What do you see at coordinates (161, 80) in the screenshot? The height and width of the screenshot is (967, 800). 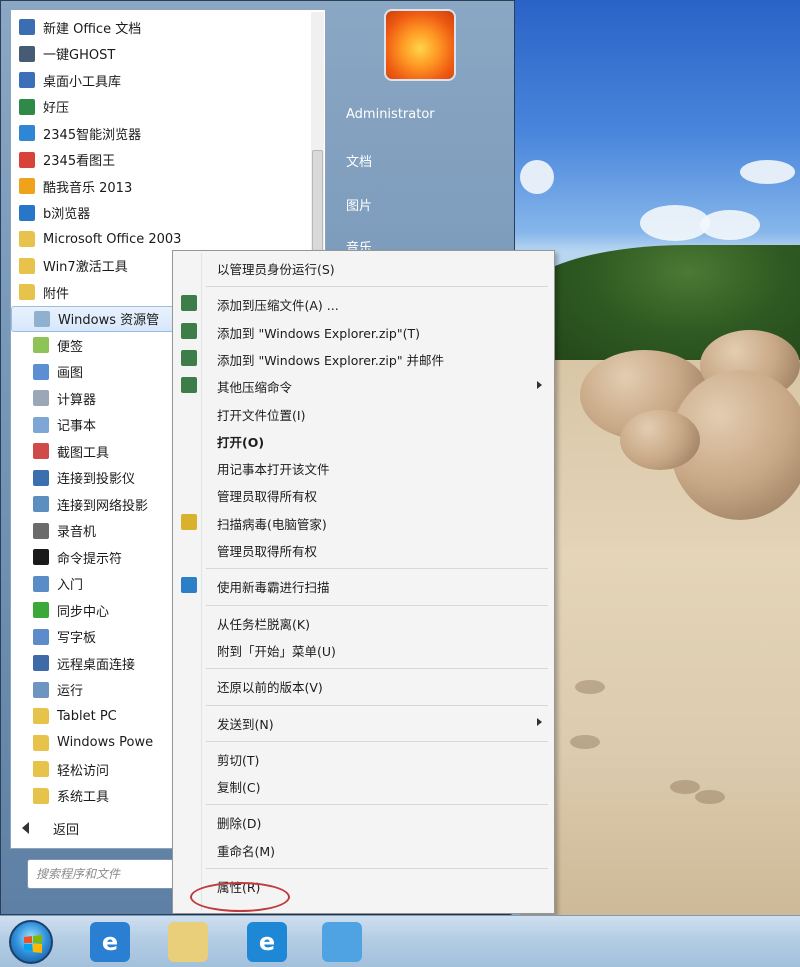 I see `program-item: 桌面小工具库` at bounding box center [161, 80].